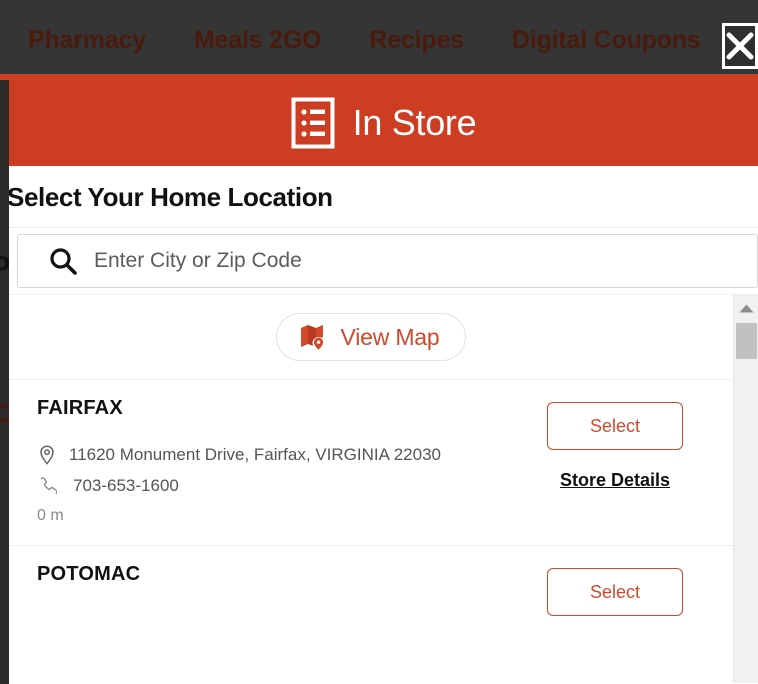 The image size is (758, 684). What do you see at coordinates (4, 413) in the screenshot?
I see `ghost-glyph-c: C` at bounding box center [4, 413].